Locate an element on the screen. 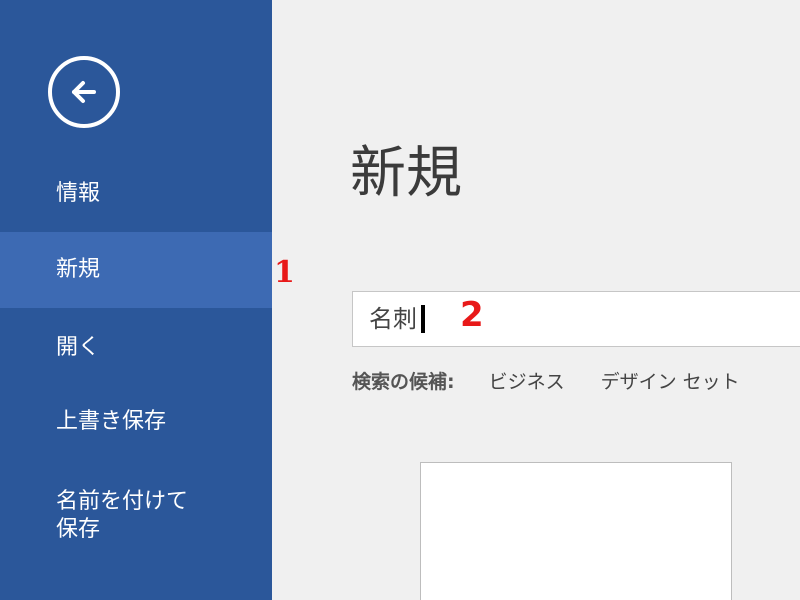 This screenshot has width=800, height=600. sidebar-item-label: 名前を付けて 保存 is located at coordinates (122, 515).